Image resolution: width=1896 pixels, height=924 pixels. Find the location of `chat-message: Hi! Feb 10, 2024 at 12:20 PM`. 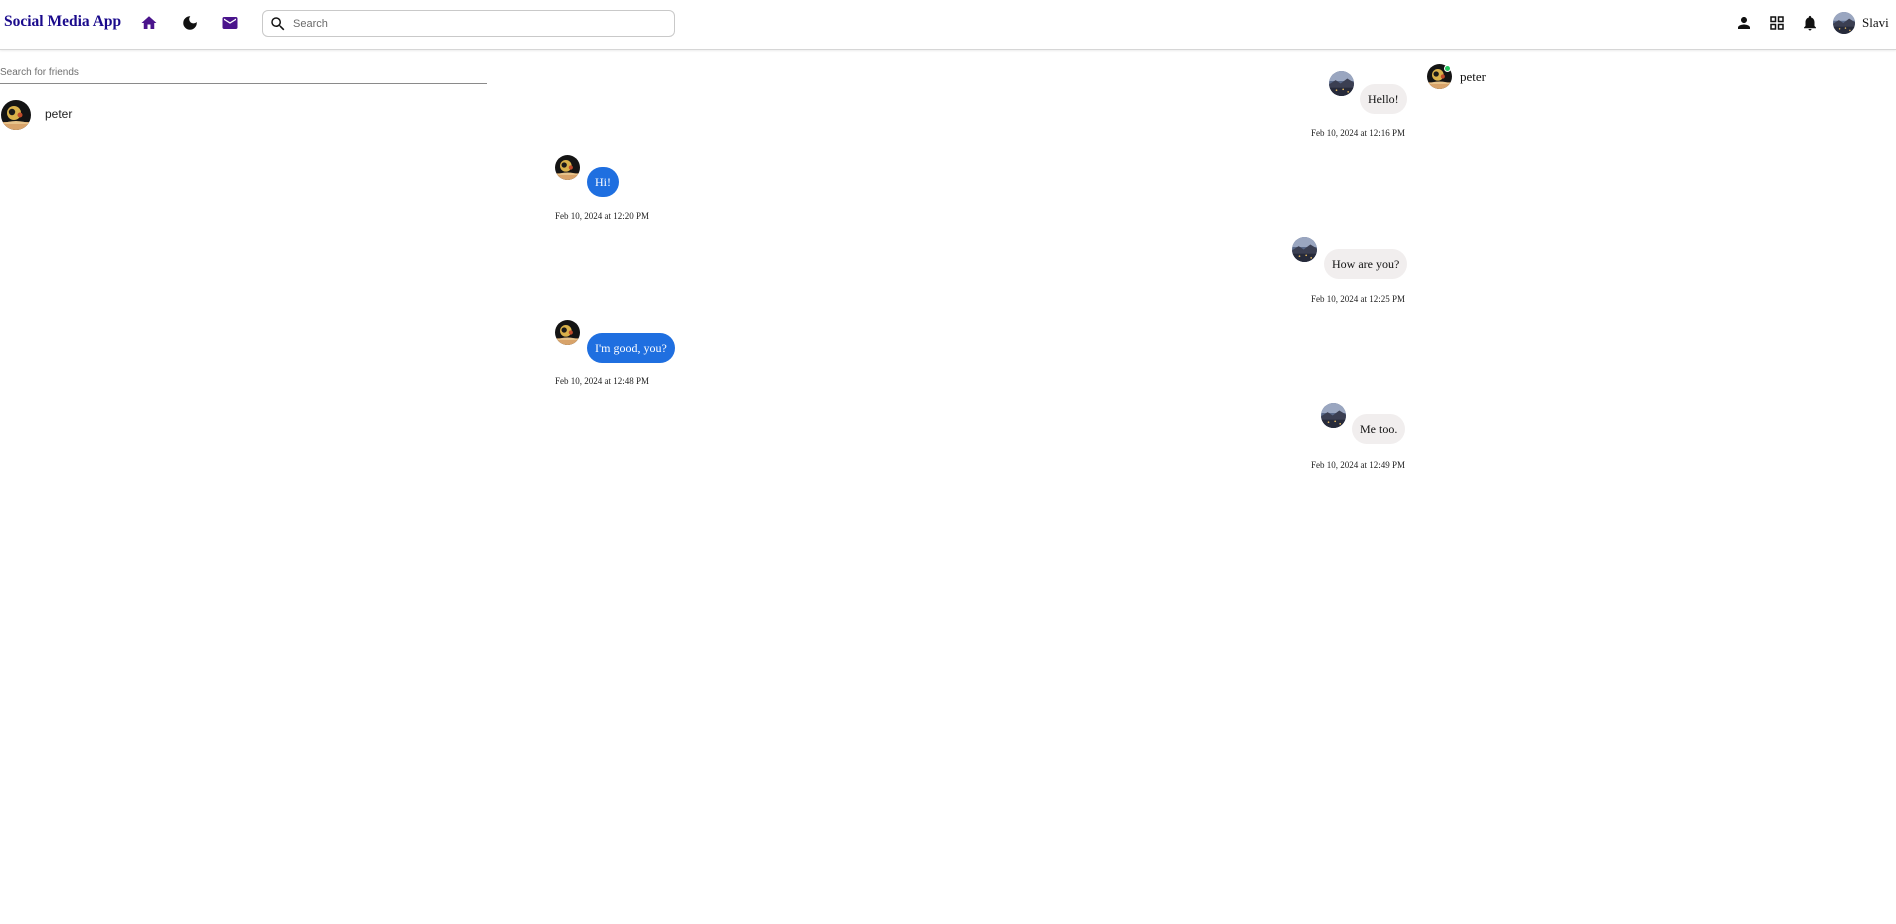

chat-message: Hi! Feb 10, 2024 at 12:20 PM is located at coordinates (615, 190).